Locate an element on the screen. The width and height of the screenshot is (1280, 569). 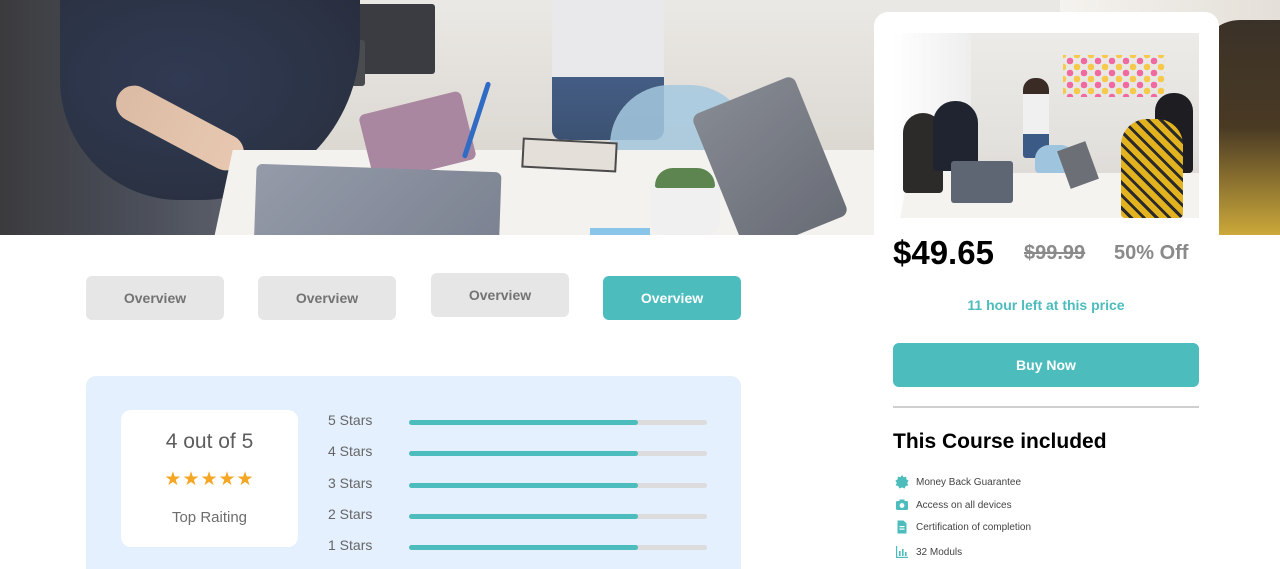
feature-certification: Certification of completion is located at coordinates (963, 527).